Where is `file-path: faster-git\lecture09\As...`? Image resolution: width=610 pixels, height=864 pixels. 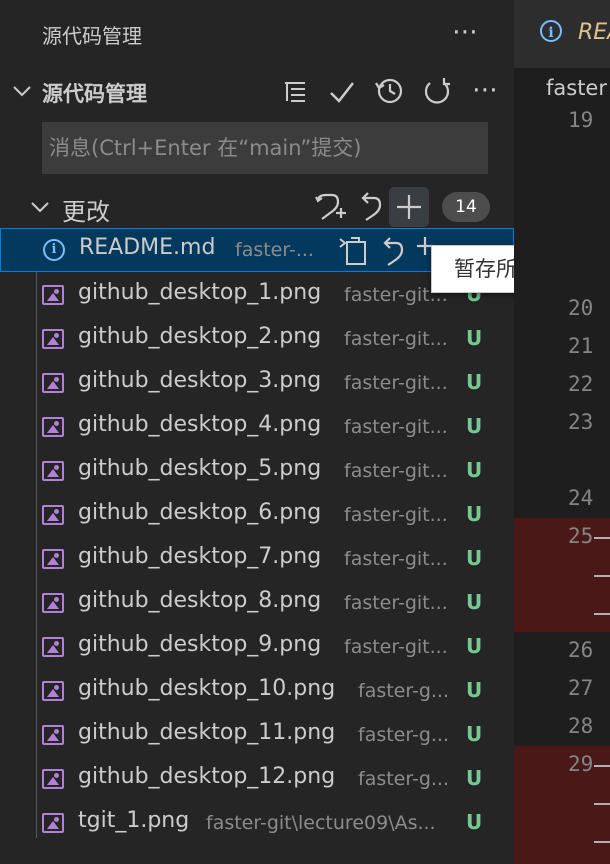
file-path: faster-git\lecture09\As... is located at coordinates (321, 823).